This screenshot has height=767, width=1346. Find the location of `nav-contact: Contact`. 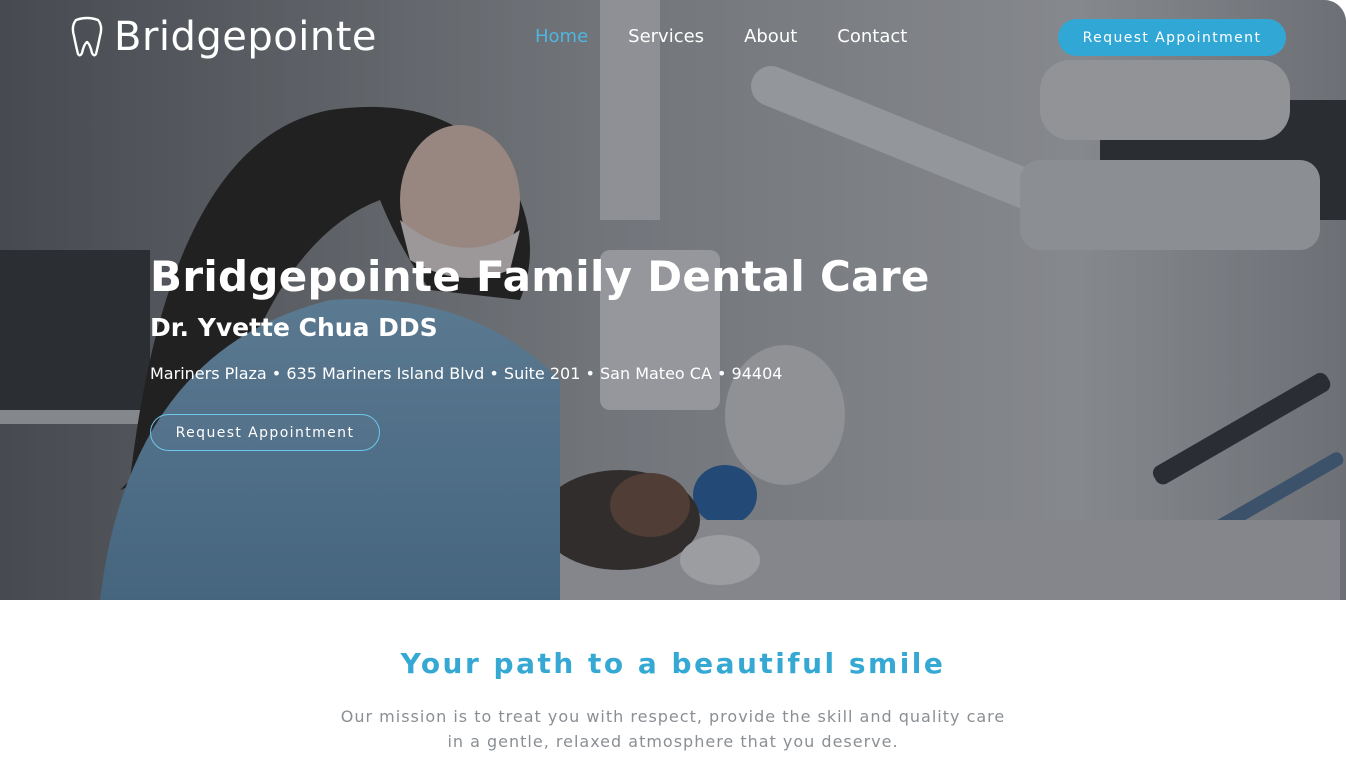

nav-contact: Contact is located at coordinates (872, 36).